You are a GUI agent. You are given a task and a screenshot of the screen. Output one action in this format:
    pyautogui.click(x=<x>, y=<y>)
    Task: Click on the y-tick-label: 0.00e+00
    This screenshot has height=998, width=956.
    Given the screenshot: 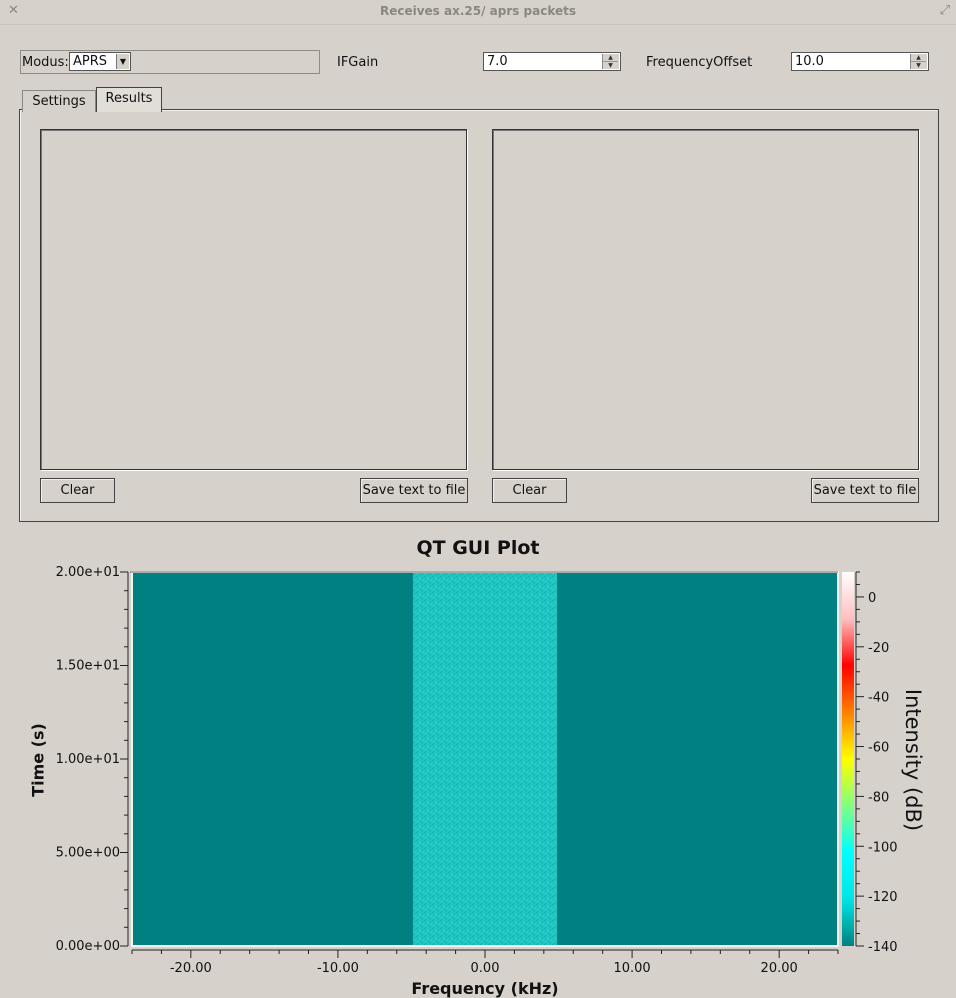 What is the action you would take?
    pyautogui.click(x=88, y=946)
    